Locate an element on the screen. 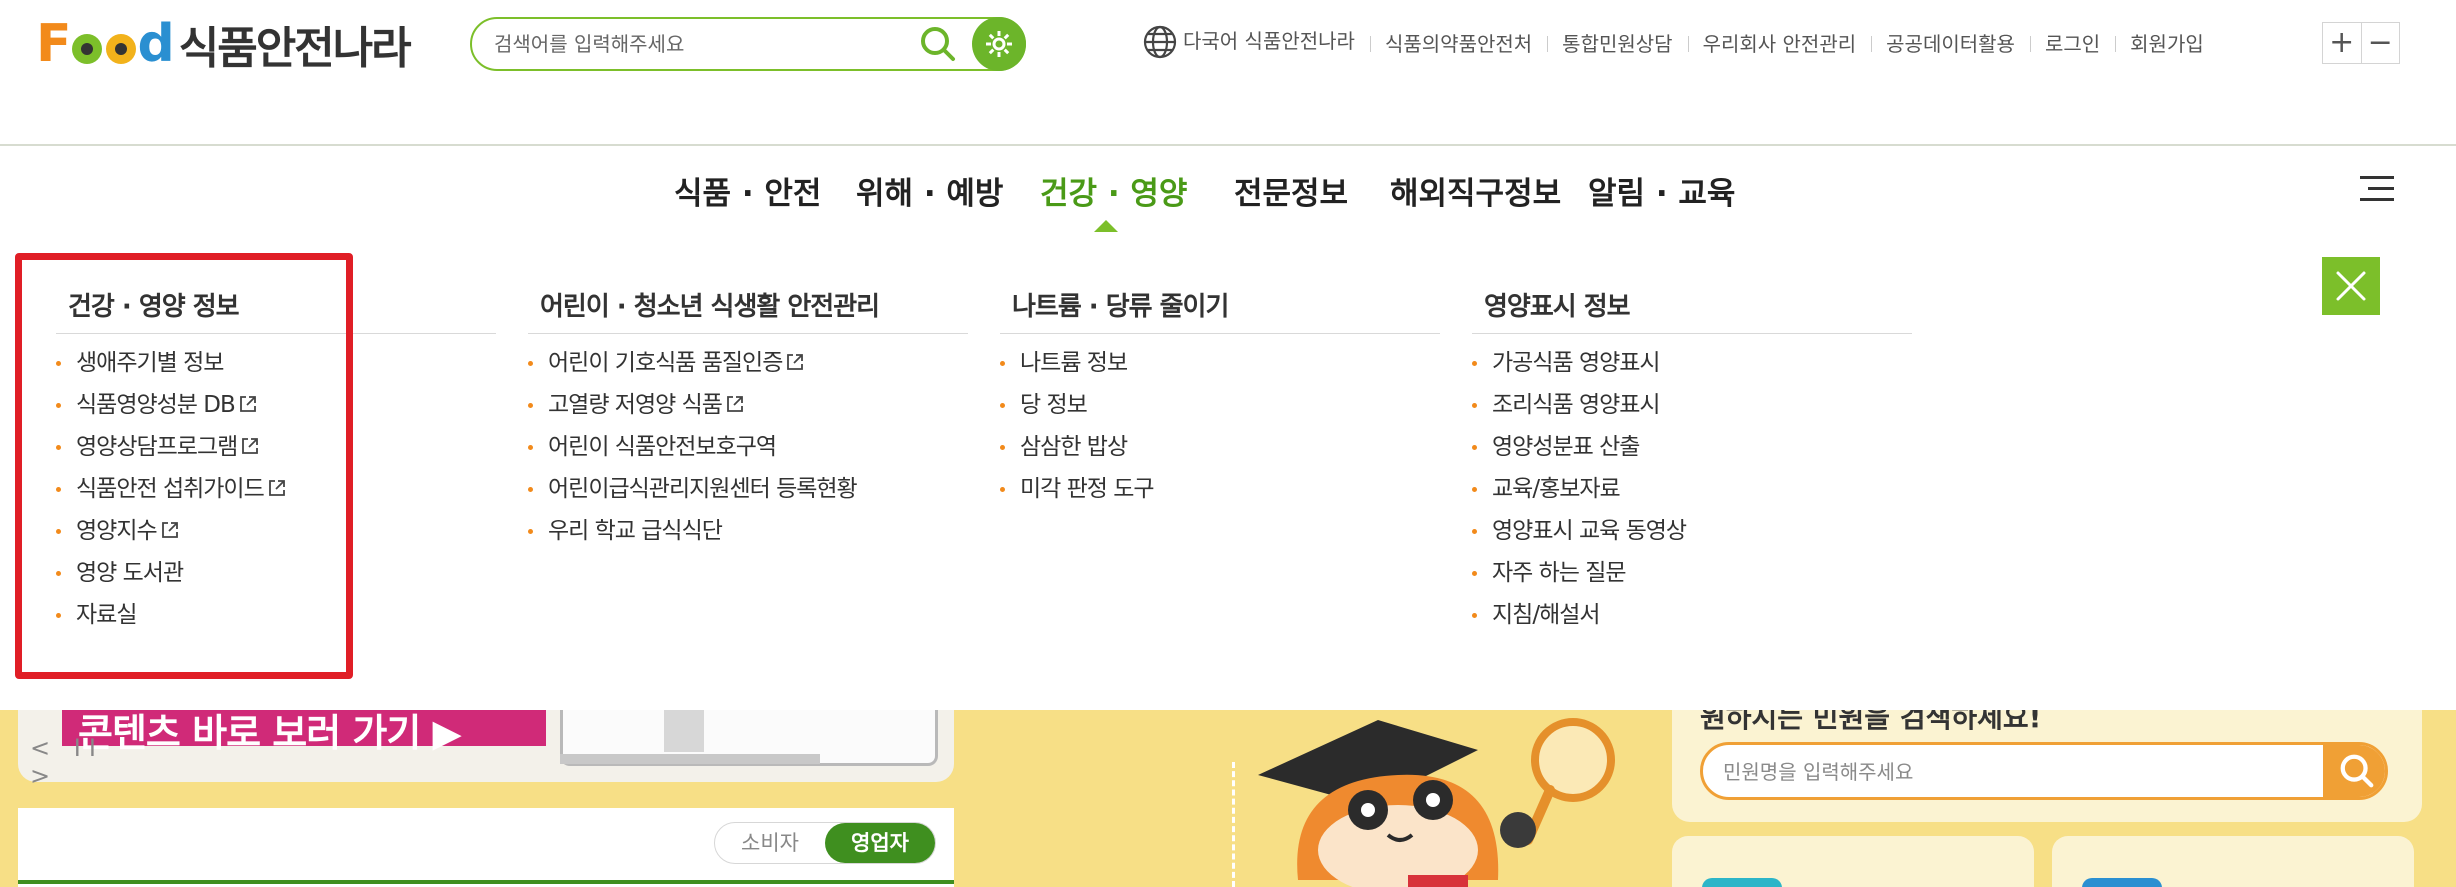 This screenshot has height=887, width=2456. menu-item-child-meal-center: 어린이급식관리지원센터 등록현황 is located at coordinates (748, 489).